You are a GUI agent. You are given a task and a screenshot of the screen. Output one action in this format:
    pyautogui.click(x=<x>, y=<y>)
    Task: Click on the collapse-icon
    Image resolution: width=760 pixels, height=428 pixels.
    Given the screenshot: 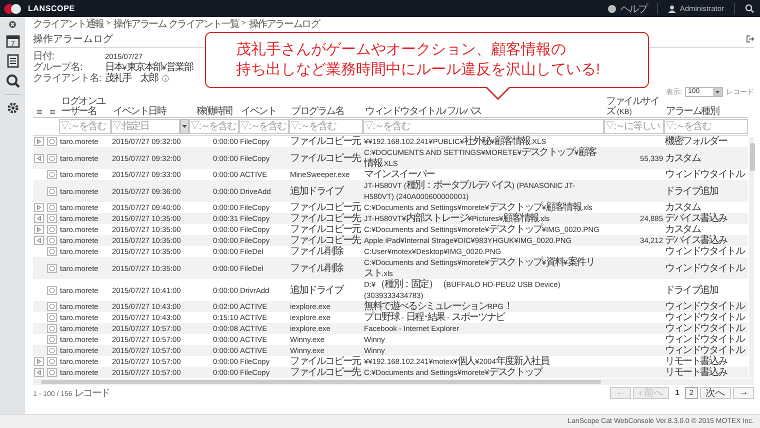 What is the action you would take?
    pyautogui.click(x=12, y=24)
    